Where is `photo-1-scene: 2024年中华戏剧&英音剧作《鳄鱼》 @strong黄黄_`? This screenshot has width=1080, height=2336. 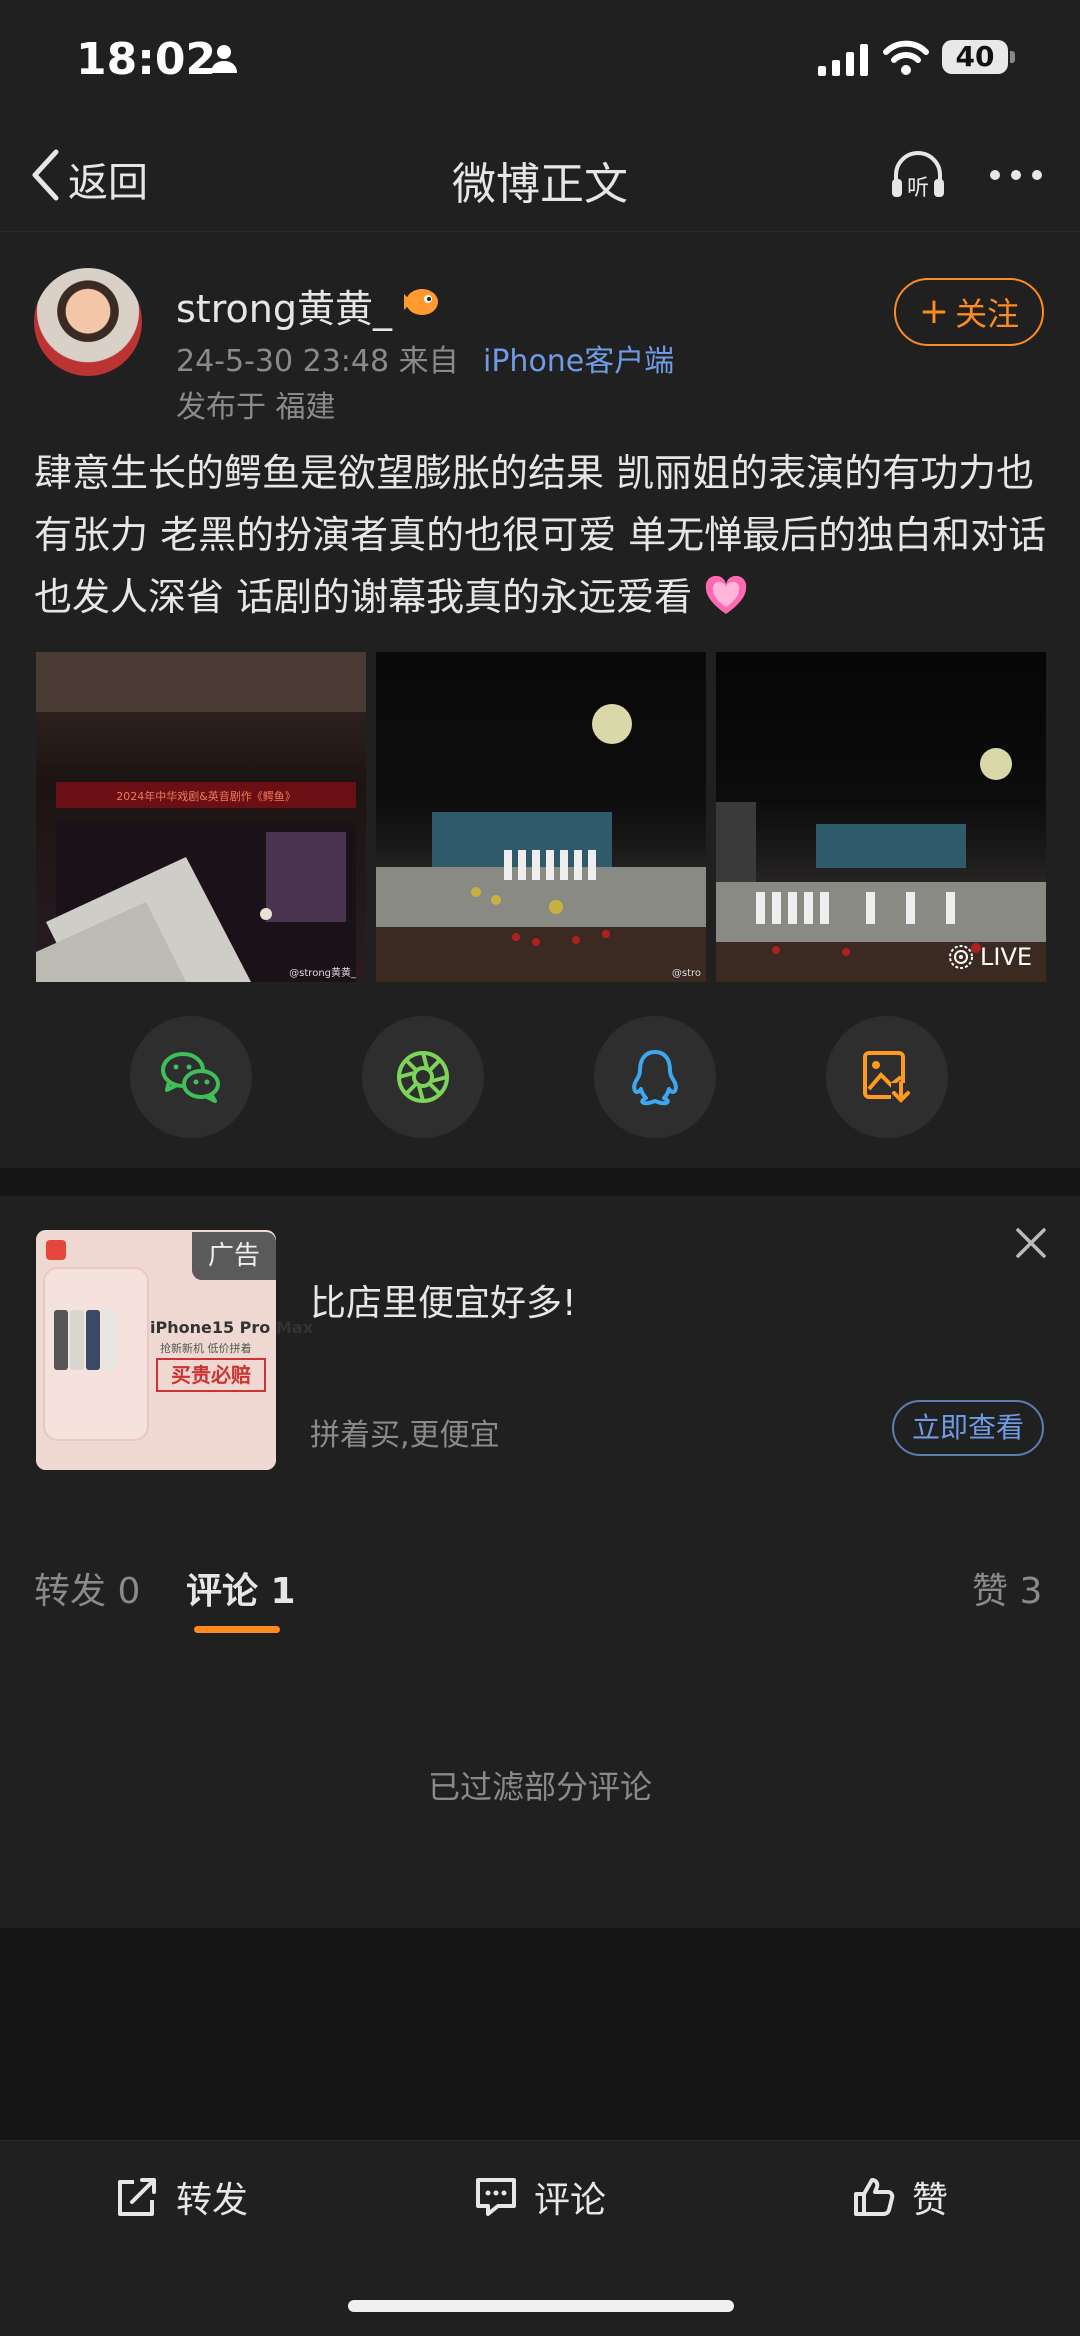 photo-1-scene: 2024年中华戏剧&英音剧作《鳄鱼》 @strong黄黄_ is located at coordinates (201, 817).